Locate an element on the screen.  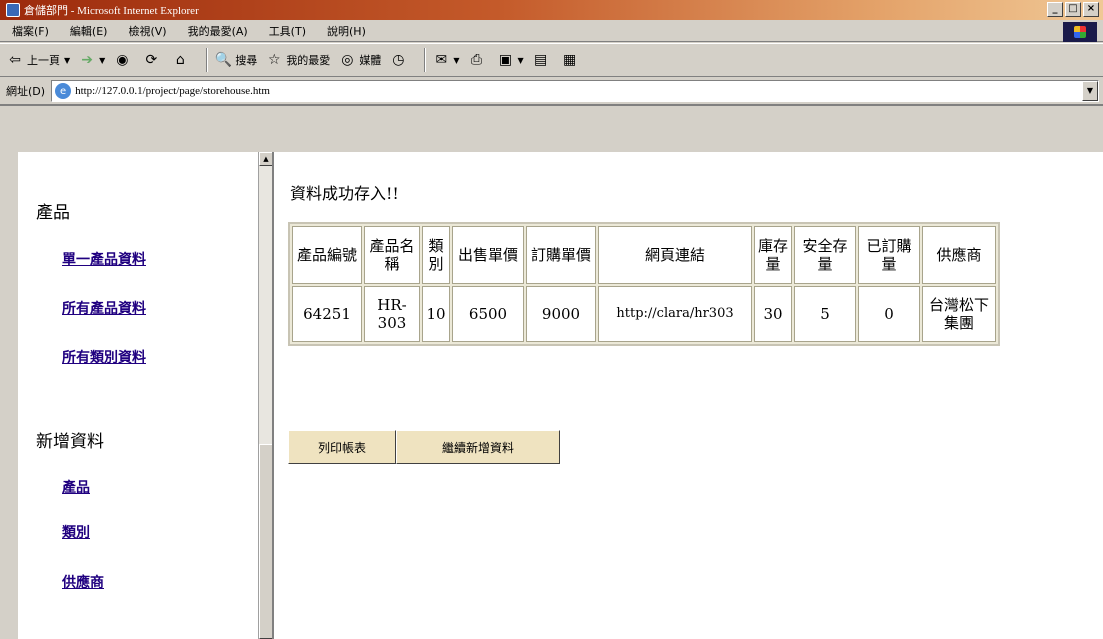
table-cell: 30 is located at coordinates (773, 314).